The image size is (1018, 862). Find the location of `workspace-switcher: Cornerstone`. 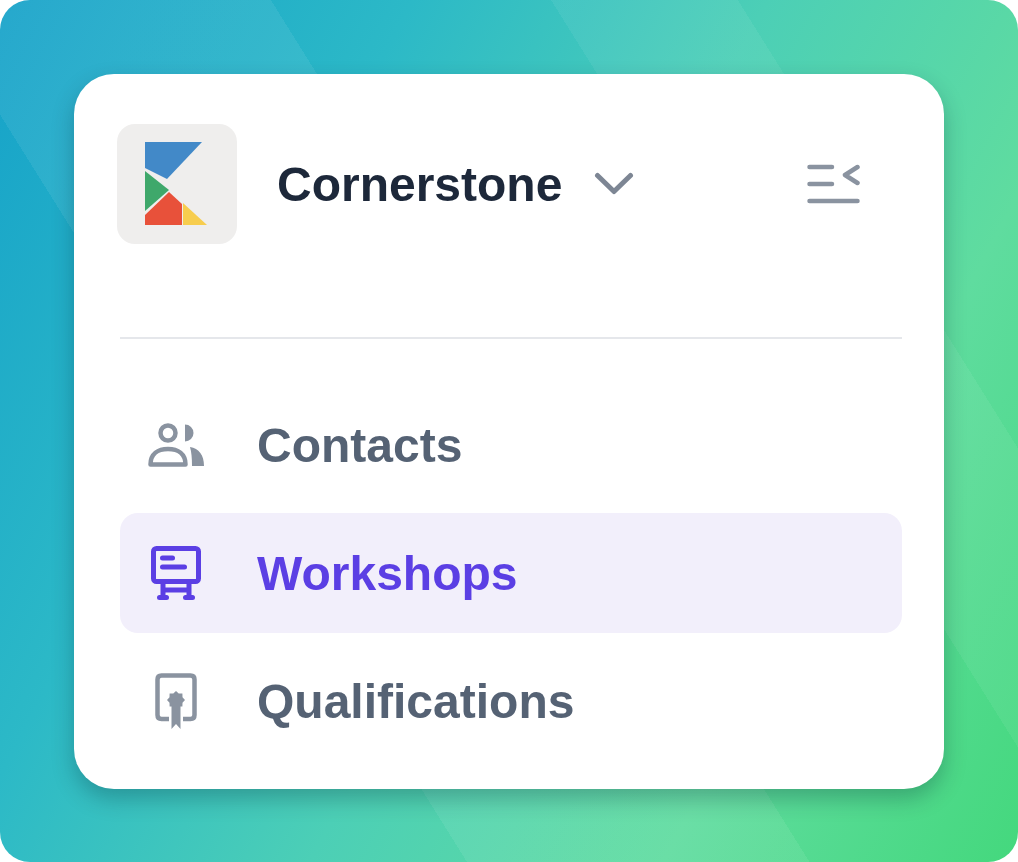

workspace-switcher: Cornerstone is located at coordinates (456, 184).